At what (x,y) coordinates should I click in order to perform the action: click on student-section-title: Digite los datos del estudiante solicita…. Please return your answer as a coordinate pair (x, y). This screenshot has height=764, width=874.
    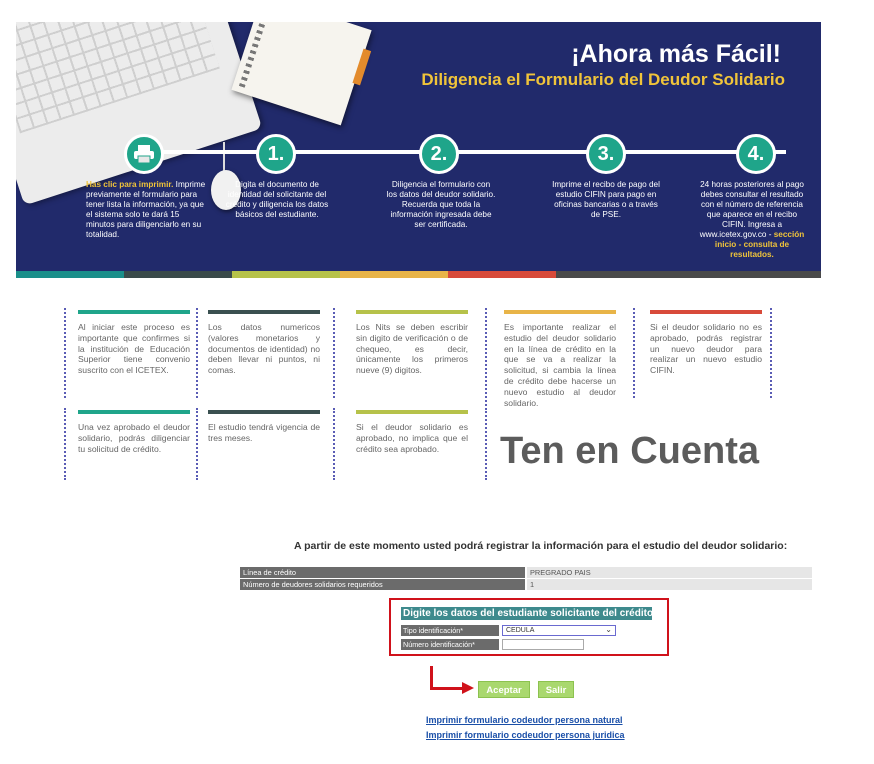
    Looking at the image, I should click on (527, 613).